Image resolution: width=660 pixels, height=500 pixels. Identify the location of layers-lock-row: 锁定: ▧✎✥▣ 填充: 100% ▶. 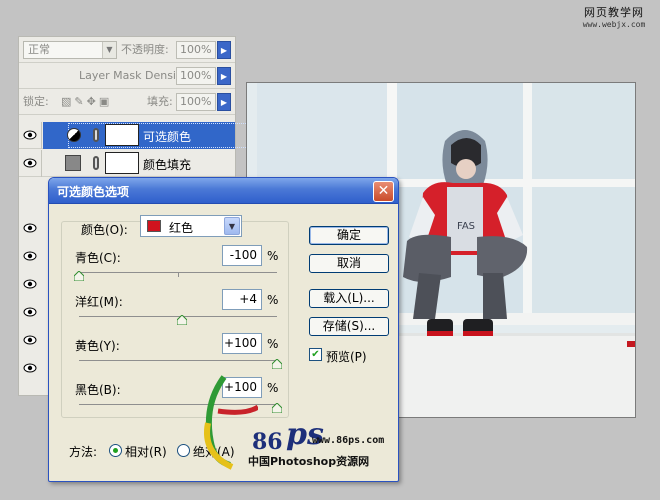
(127, 102).